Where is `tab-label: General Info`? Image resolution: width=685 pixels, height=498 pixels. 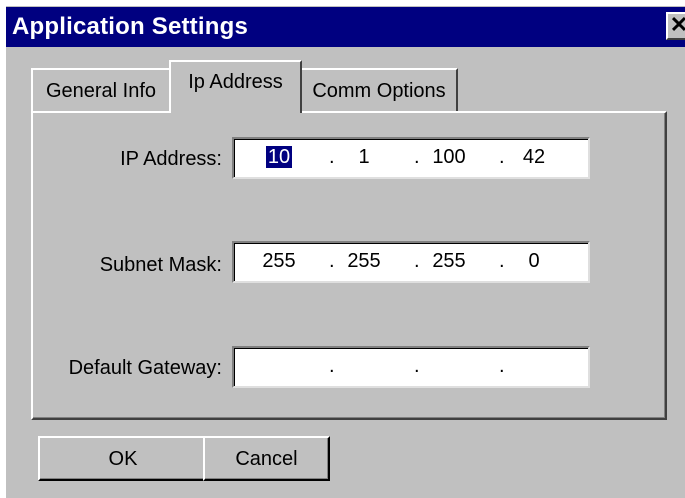 tab-label: General Info is located at coordinates (101, 91).